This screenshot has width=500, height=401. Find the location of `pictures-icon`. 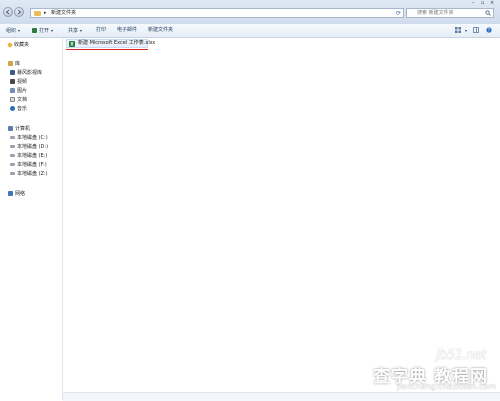

pictures-icon is located at coordinates (12, 90).